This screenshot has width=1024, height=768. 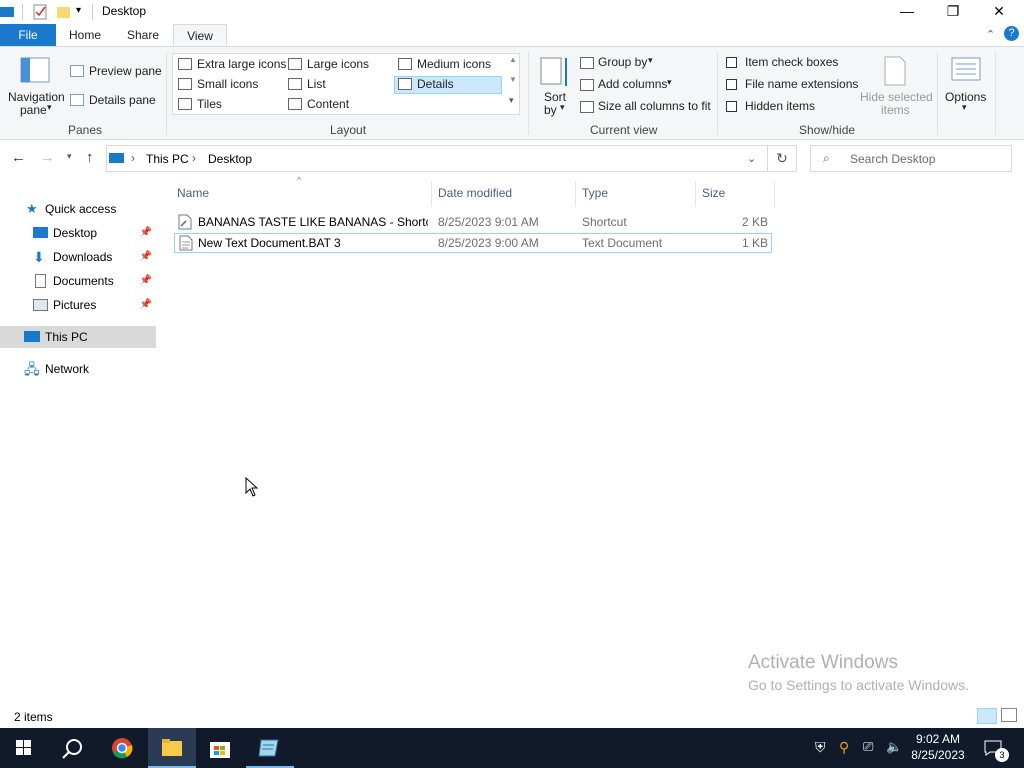 What do you see at coordinates (220, 748) in the screenshot?
I see `taskbar-store` at bounding box center [220, 748].